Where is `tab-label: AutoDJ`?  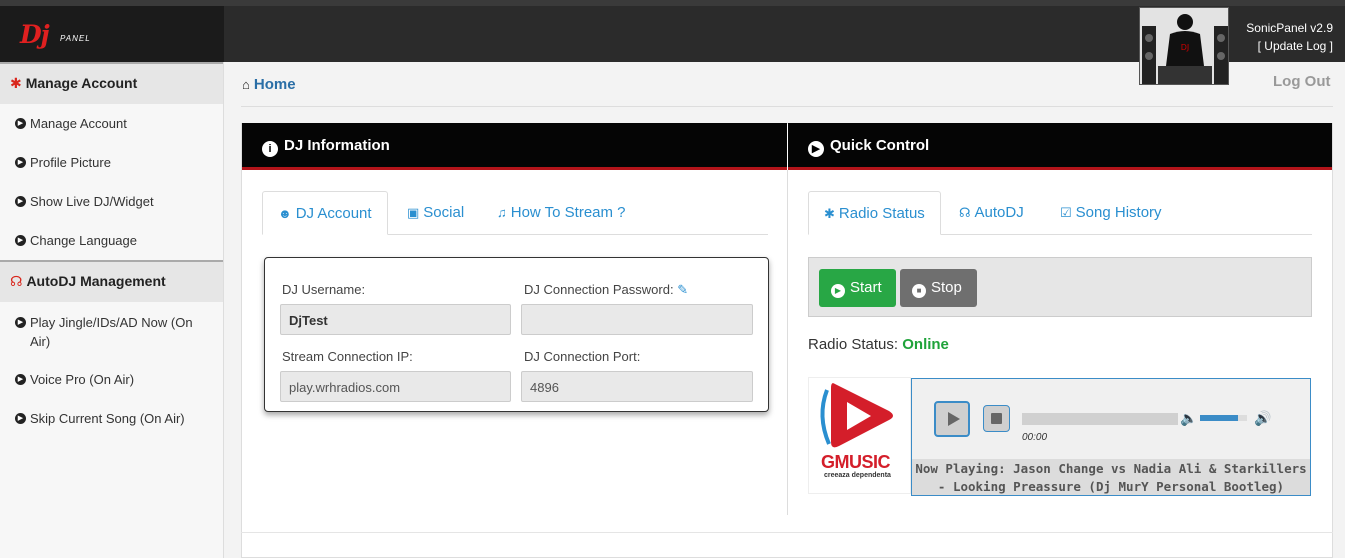 tab-label: AutoDJ is located at coordinates (999, 212).